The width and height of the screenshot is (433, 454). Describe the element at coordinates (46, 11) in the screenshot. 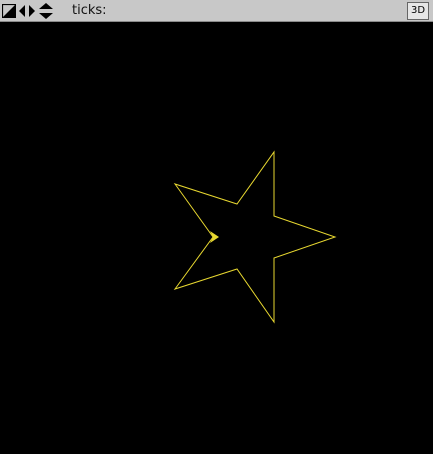

I see `pan-vertical-icon` at that location.